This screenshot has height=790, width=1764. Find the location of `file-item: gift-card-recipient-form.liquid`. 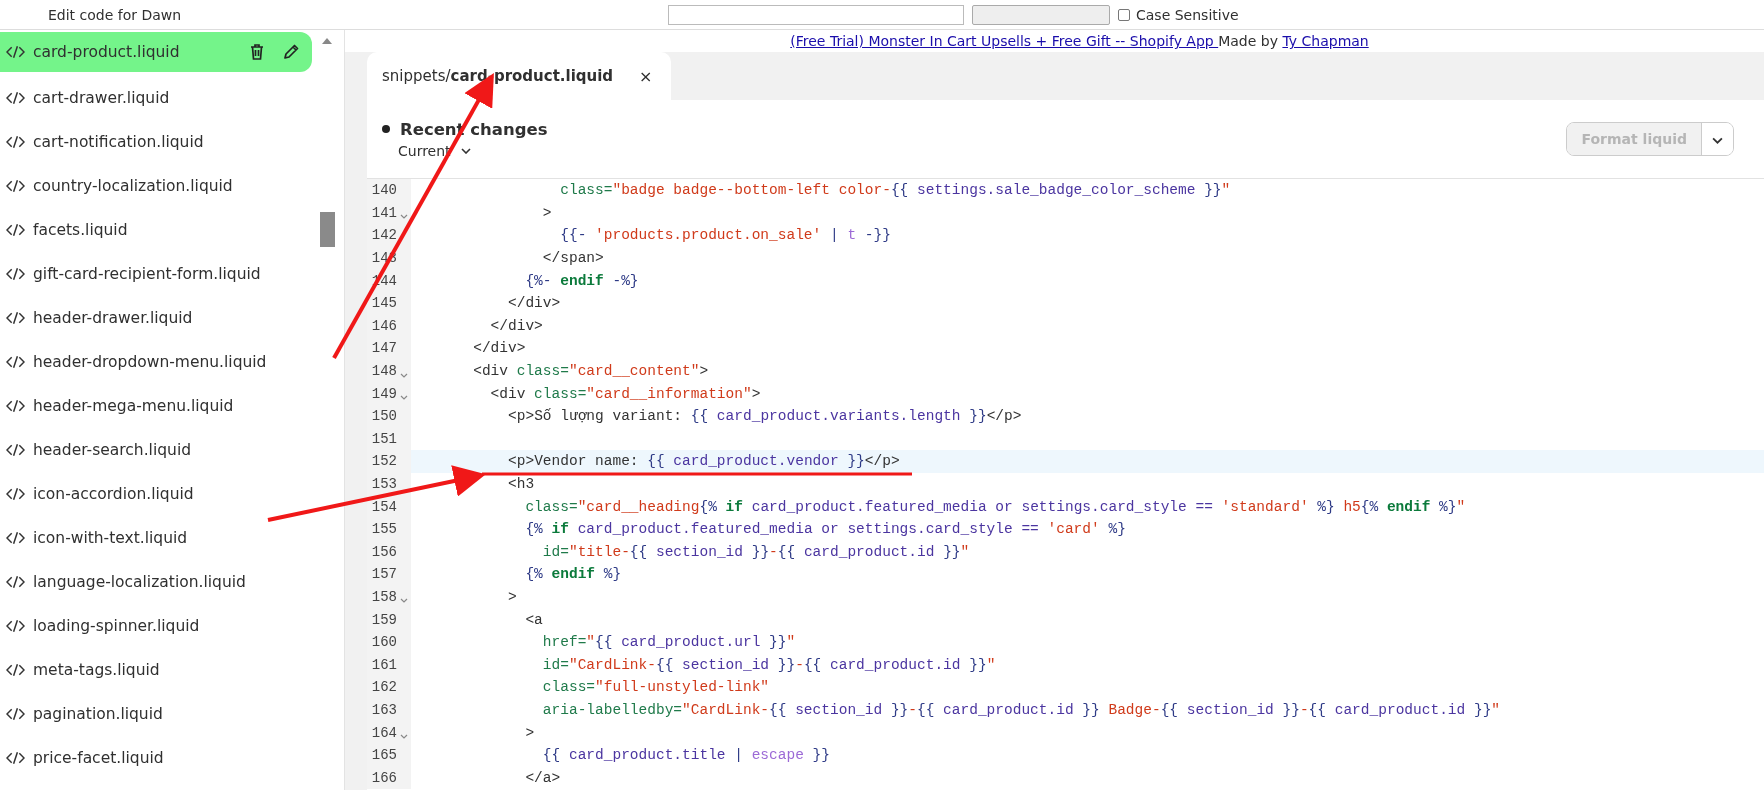

file-item: gift-card-recipient-form.liquid is located at coordinates (156, 274).